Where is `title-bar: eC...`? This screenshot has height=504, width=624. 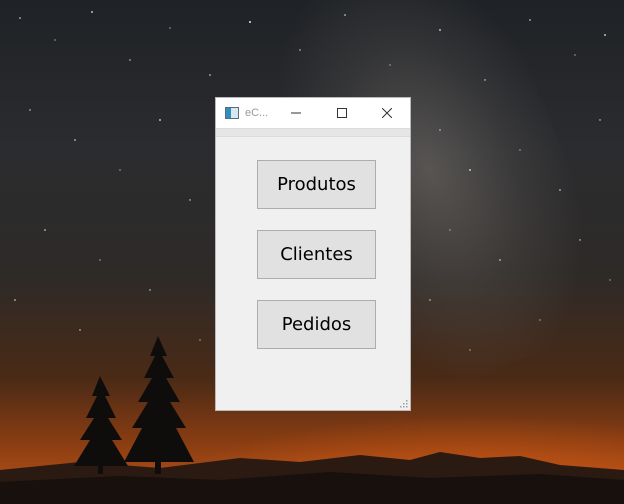
title-bar: eC... is located at coordinates (313, 113).